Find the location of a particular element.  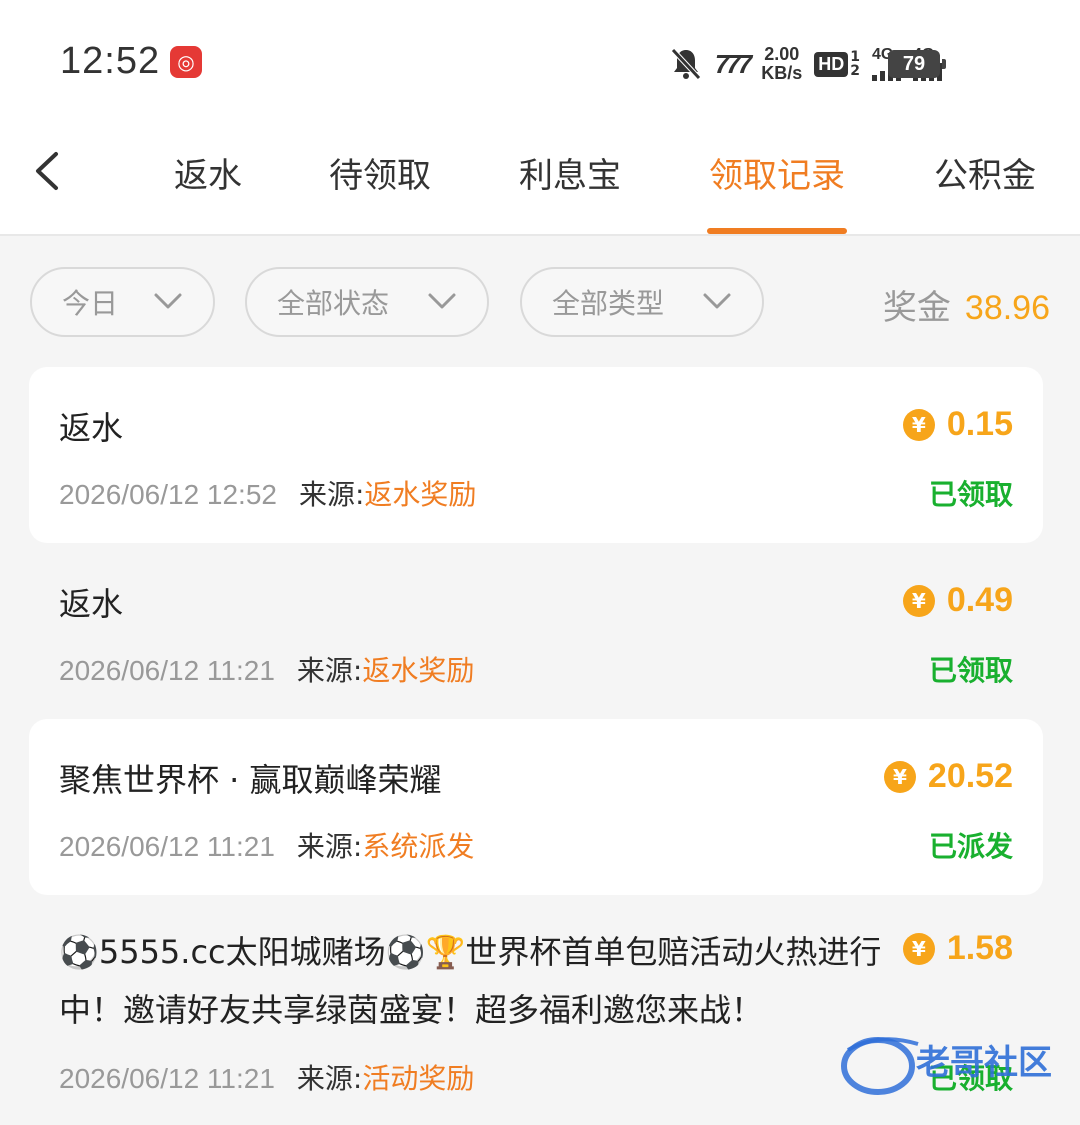

watermark-logo: 老哥社区 is located at coordinates (946, 1066).